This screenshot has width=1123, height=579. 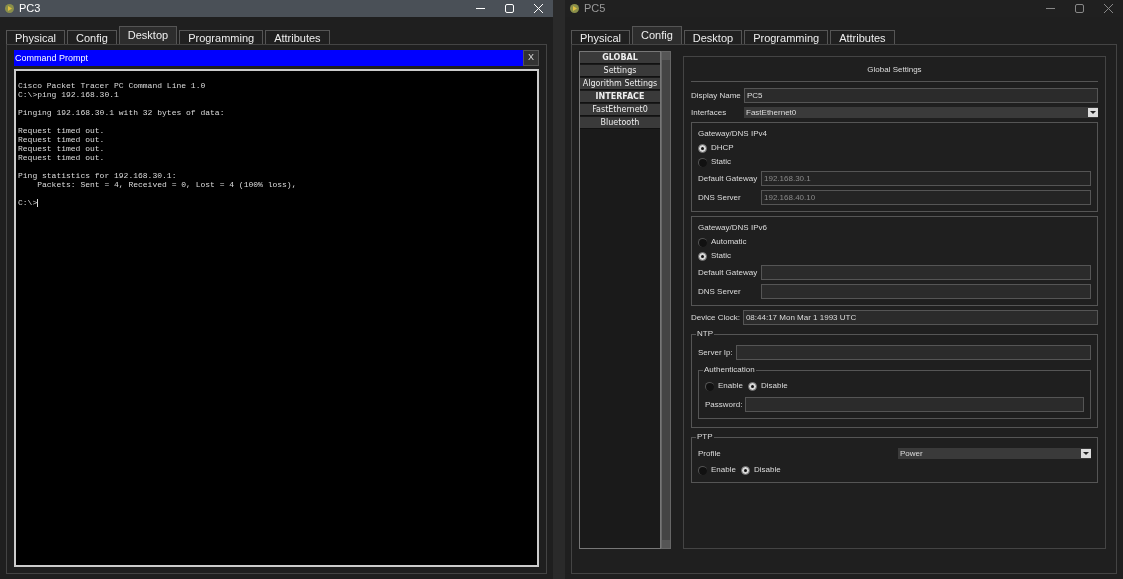 I want to click on terminal-line: Cisco Packet Tracer PC Command Line 1.0, so click(x=112, y=85).